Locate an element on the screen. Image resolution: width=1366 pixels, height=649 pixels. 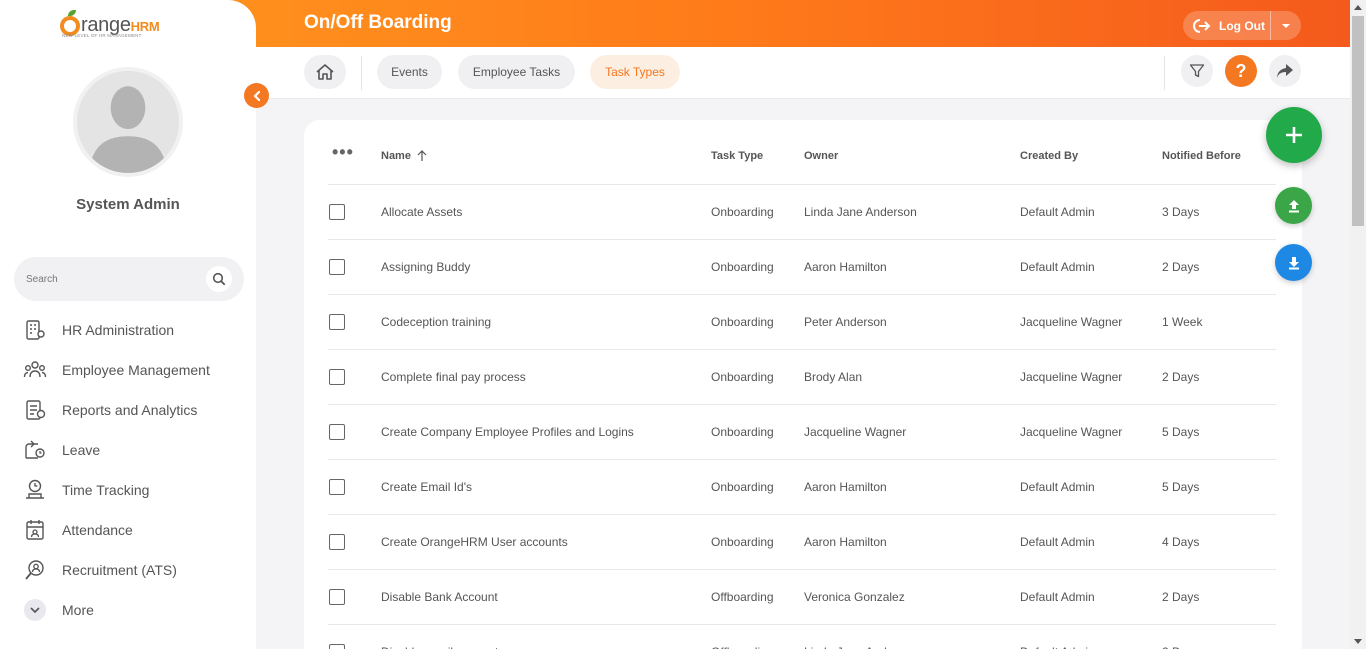
home-button is located at coordinates (325, 72).